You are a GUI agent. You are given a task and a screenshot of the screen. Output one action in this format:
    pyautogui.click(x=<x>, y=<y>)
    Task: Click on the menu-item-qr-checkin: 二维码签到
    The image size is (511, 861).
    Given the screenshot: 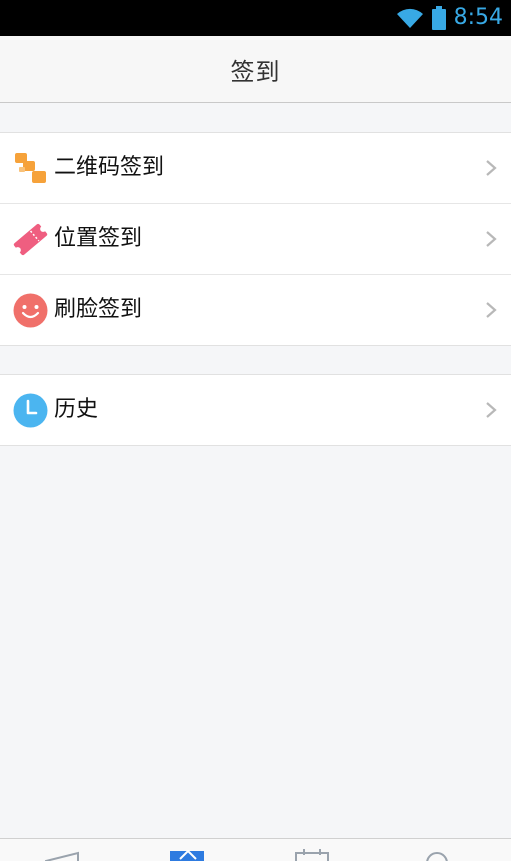 What is the action you would take?
    pyautogui.click(x=255, y=168)
    